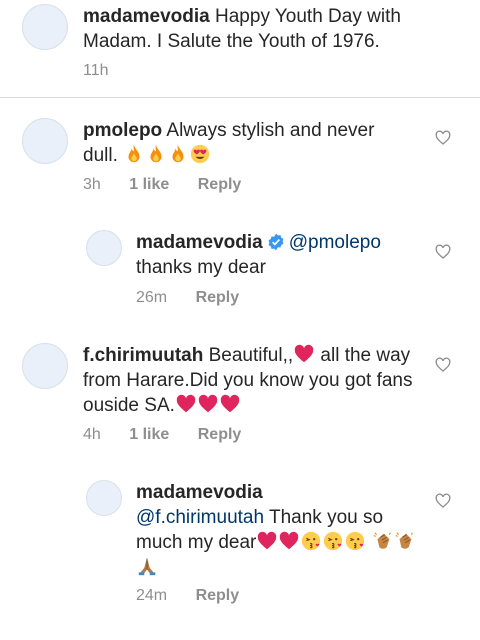  I want to click on mention-link: @f.chirimuutah, so click(200, 517).